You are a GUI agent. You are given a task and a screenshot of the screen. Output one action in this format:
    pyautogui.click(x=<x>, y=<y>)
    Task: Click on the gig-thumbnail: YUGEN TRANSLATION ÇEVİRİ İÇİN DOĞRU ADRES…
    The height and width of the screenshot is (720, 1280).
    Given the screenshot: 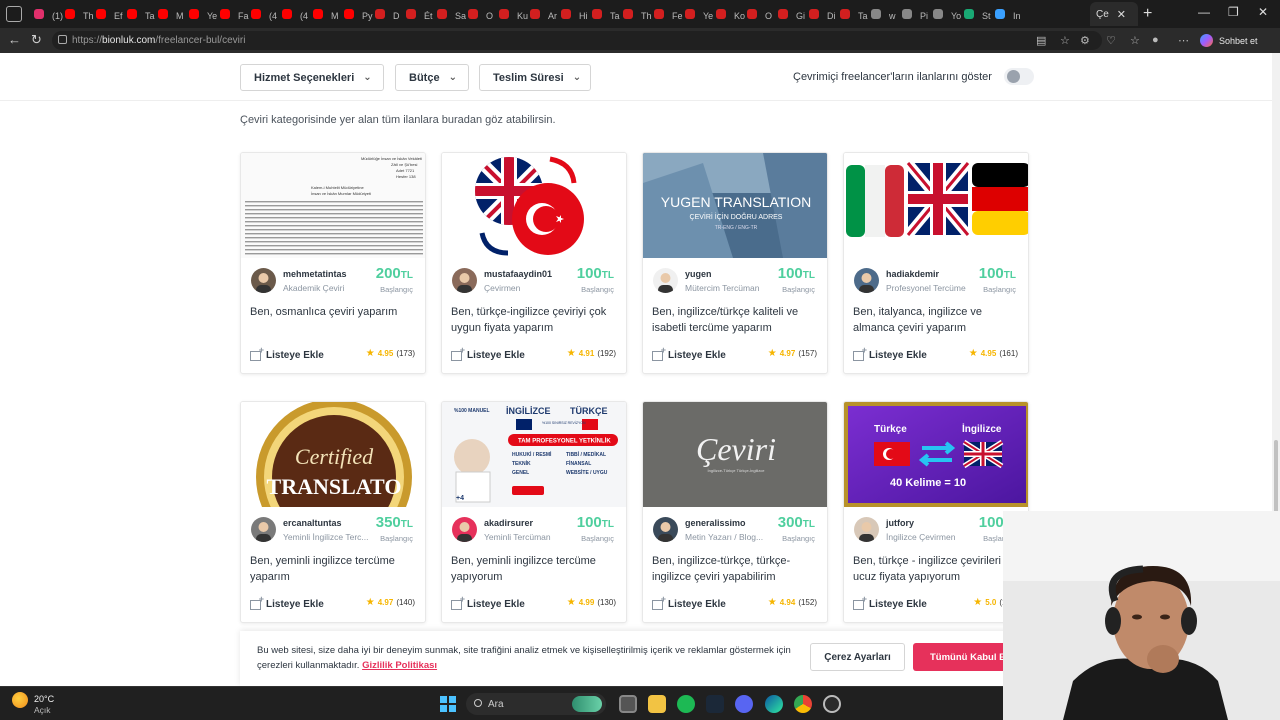 What is the action you would take?
    pyautogui.click(x=735, y=205)
    